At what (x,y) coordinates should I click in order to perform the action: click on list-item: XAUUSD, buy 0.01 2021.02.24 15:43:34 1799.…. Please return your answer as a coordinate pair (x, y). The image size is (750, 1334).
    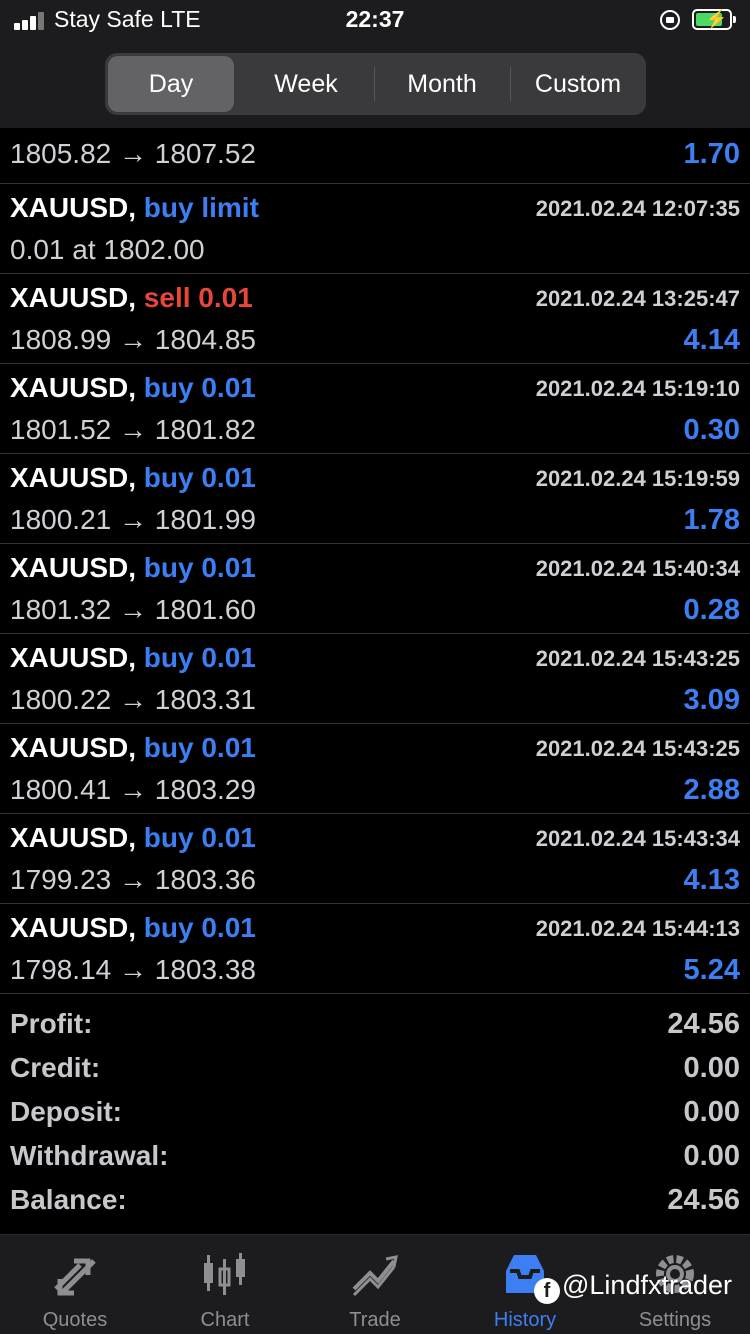
    Looking at the image, I should click on (375, 859).